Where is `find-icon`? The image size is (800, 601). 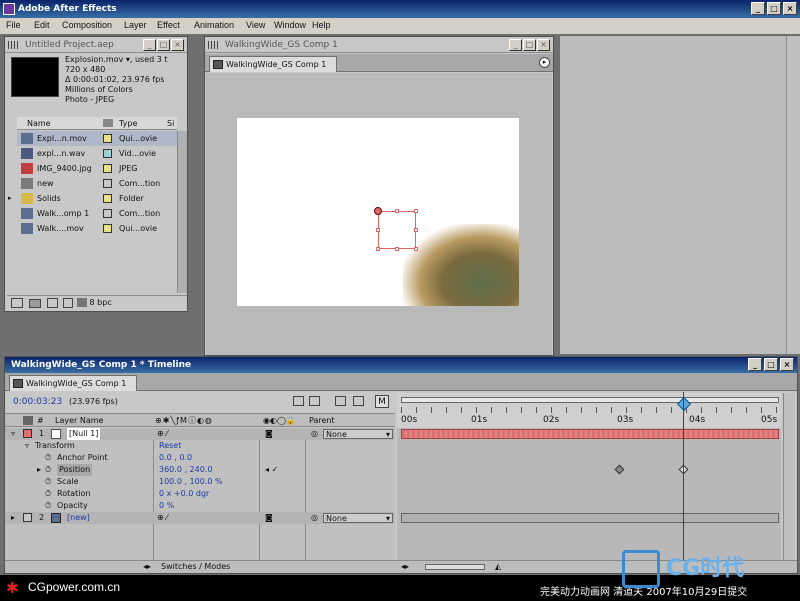 find-icon is located at coordinates (17, 303).